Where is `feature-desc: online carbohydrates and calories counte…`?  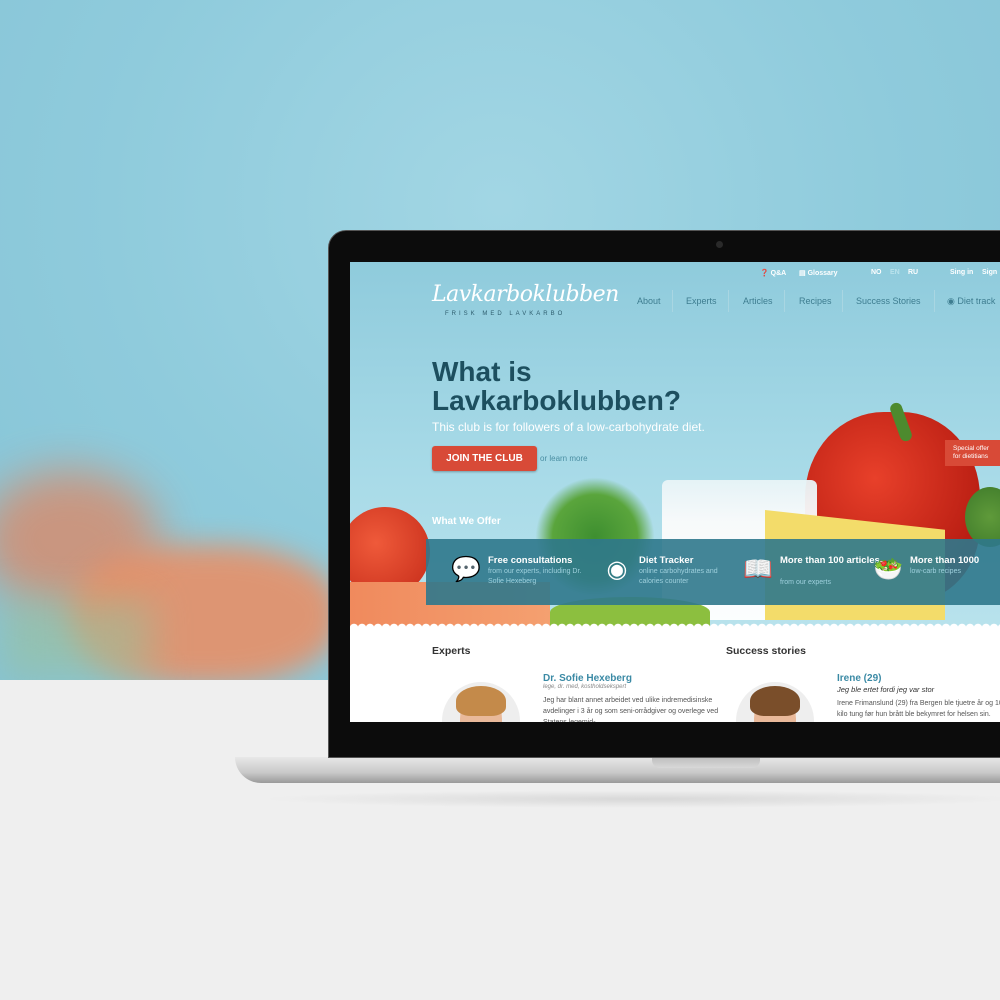
feature-desc: online carbohydrates and calories counte… is located at coordinates (678, 576).